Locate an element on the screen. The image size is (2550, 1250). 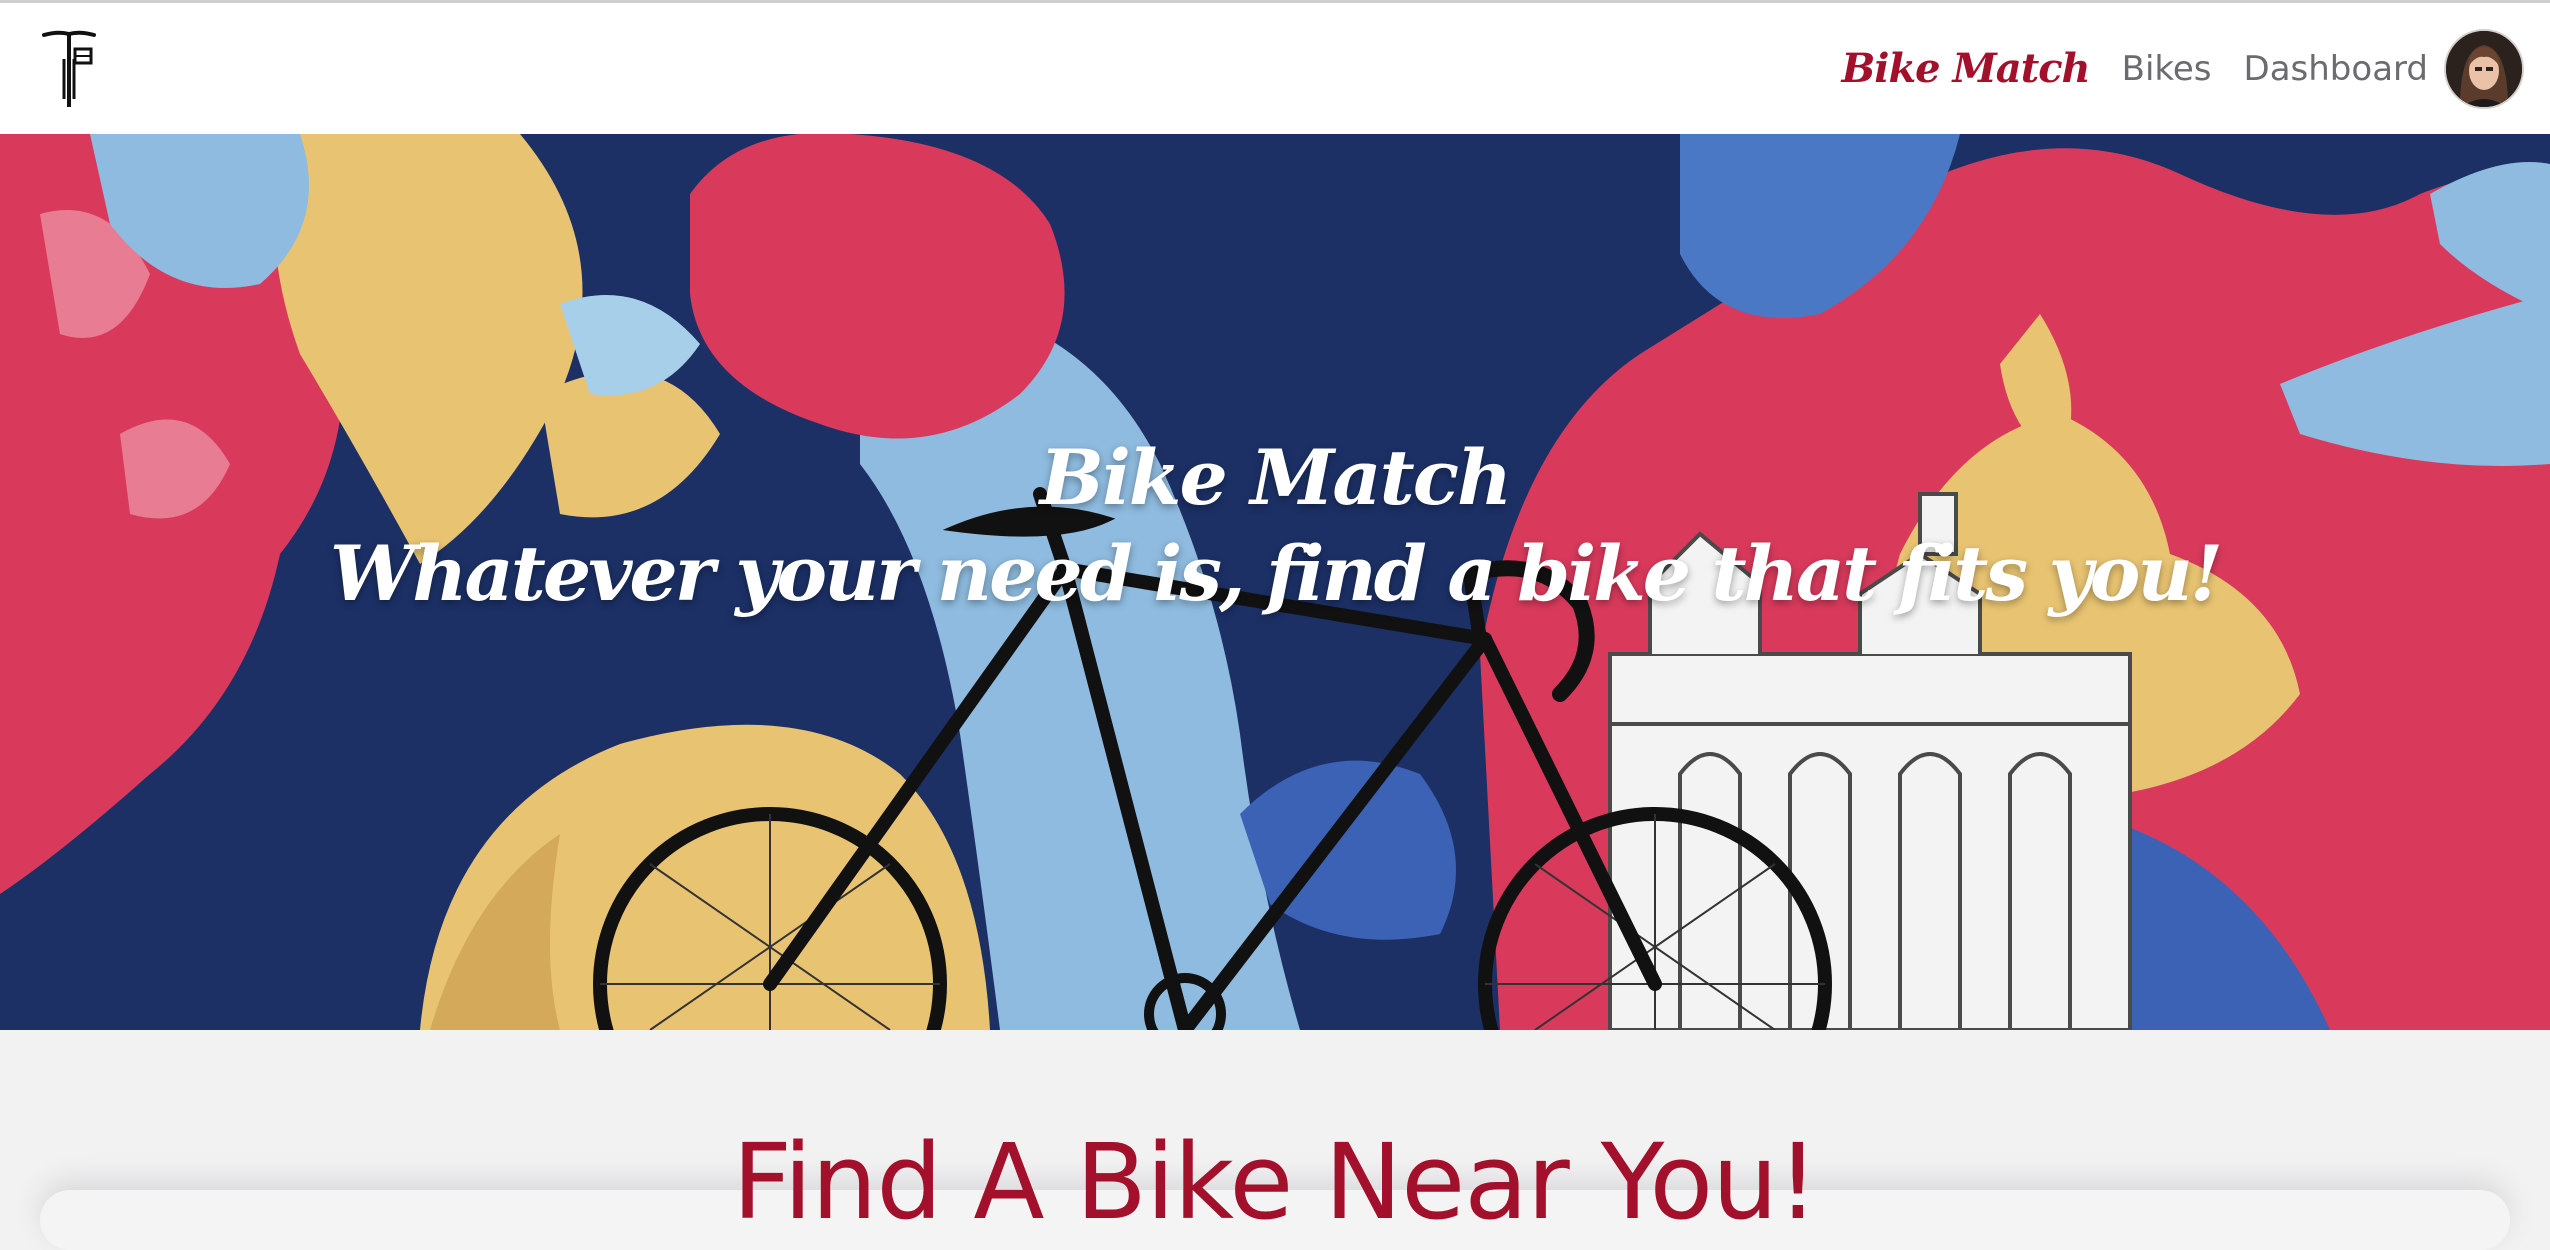
navbar: Bike Match Bikes Dashboard is located at coordinates (1275, 68).